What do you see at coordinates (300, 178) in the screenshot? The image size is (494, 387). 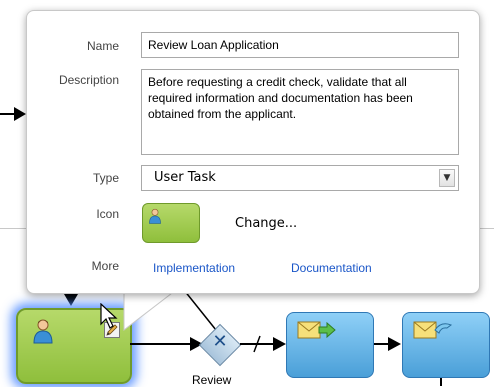 I see `type-dropdown: User Task ▼` at bounding box center [300, 178].